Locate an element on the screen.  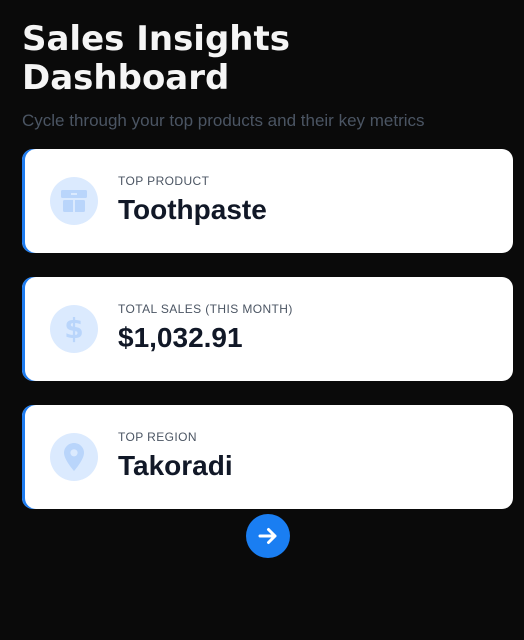
metric-value: Takoradi is located at coordinates (175, 465).